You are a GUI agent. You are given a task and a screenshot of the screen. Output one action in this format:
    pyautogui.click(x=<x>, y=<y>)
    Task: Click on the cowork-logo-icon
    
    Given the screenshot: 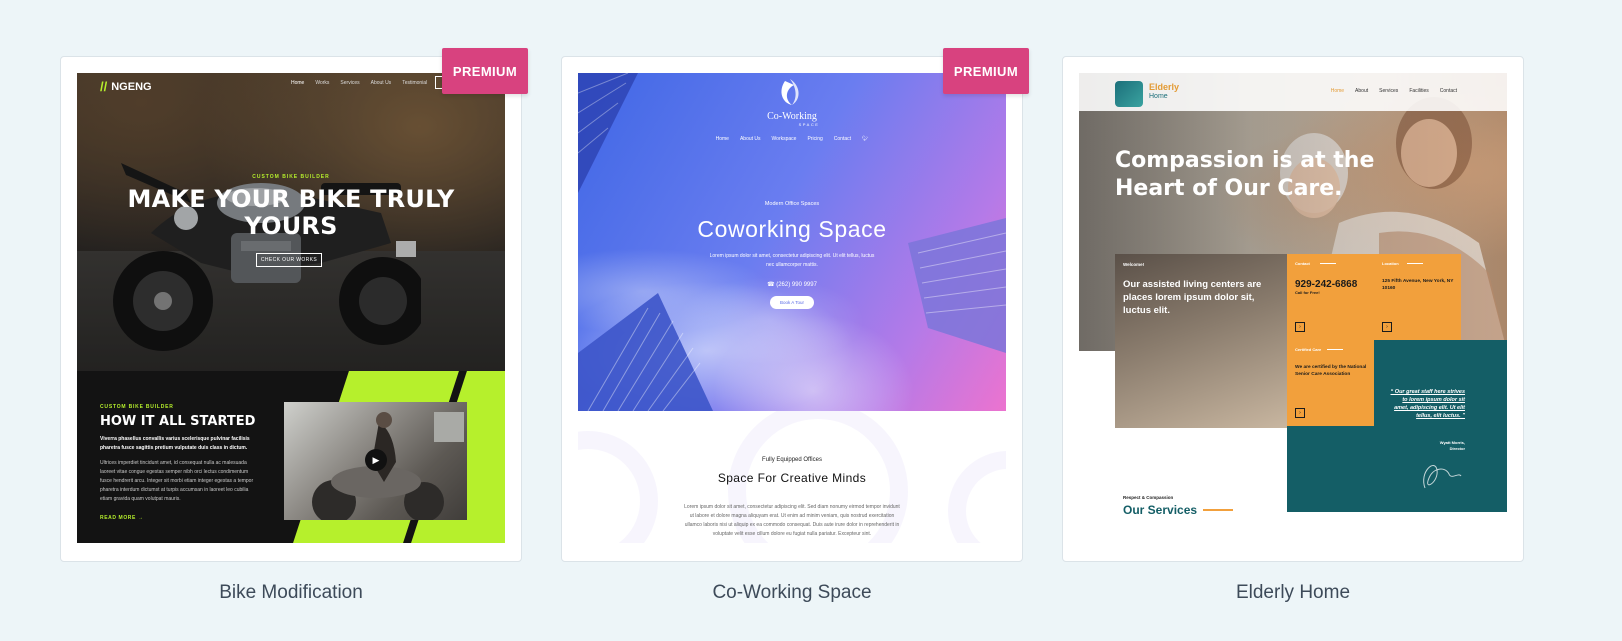 What is the action you would take?
    pyautogui.click(x=787, y=93)
    